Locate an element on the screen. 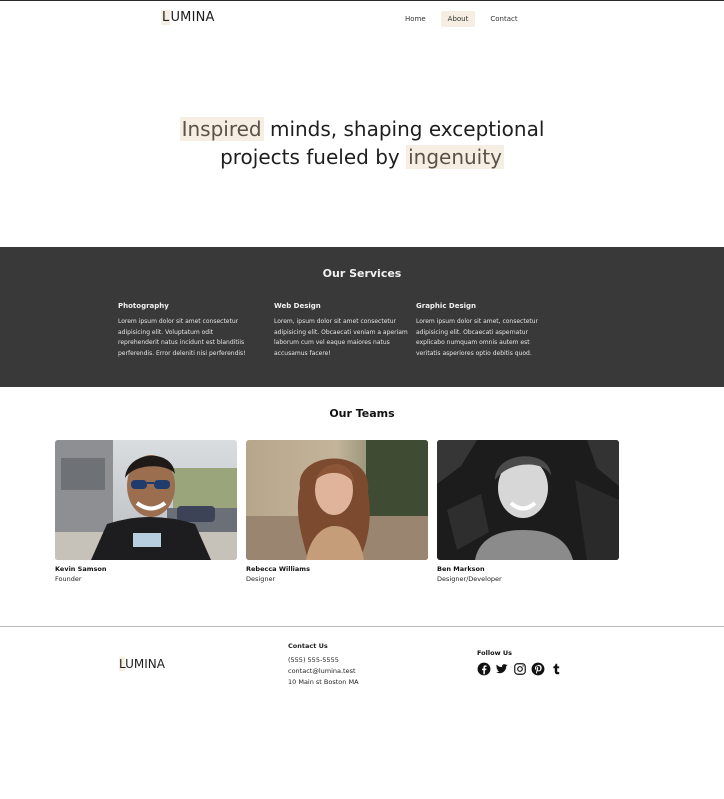 Image resolution: width=724 pixels, height=799 pixels. contact-title: Contact Us is located at coordinates (308, 646).